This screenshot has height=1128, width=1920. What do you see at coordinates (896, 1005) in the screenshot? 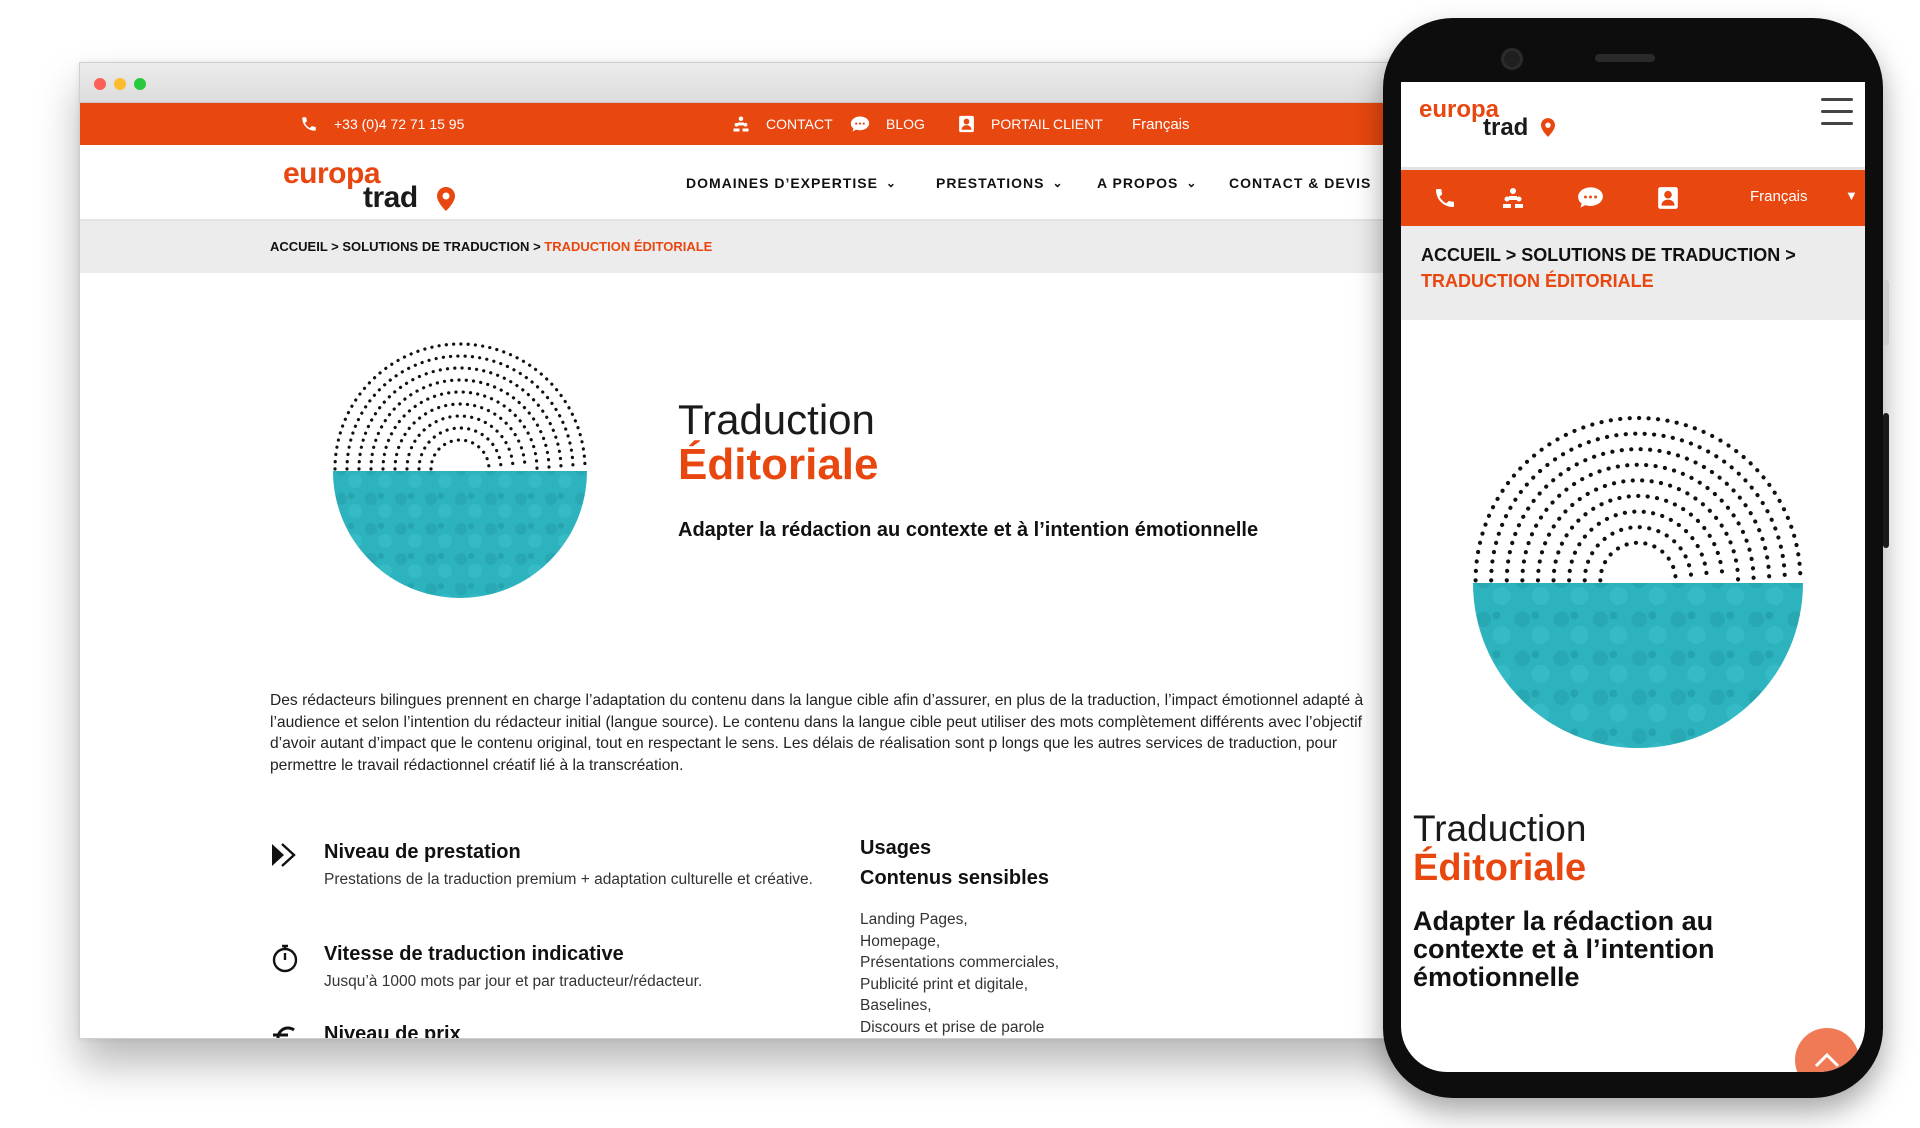
I see `list-item: Baselines,` at bounding box center [896, 1005].